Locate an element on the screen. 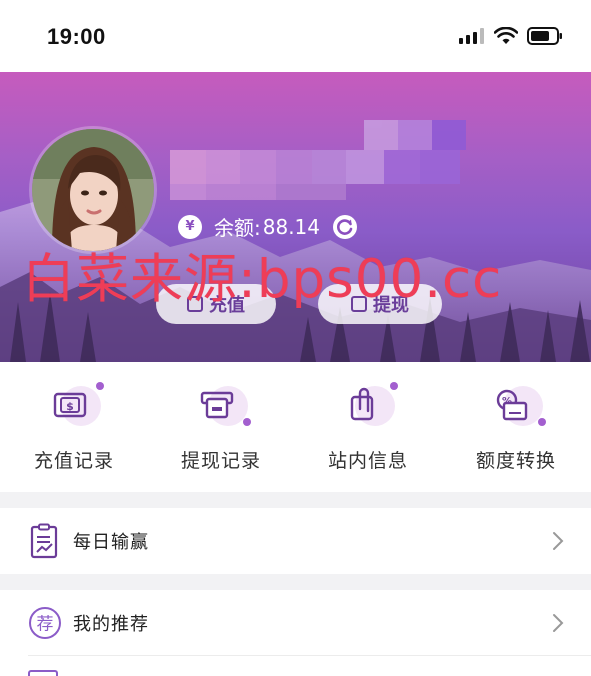  recommend-icon: 荐 is located at coordinates (45, 623).